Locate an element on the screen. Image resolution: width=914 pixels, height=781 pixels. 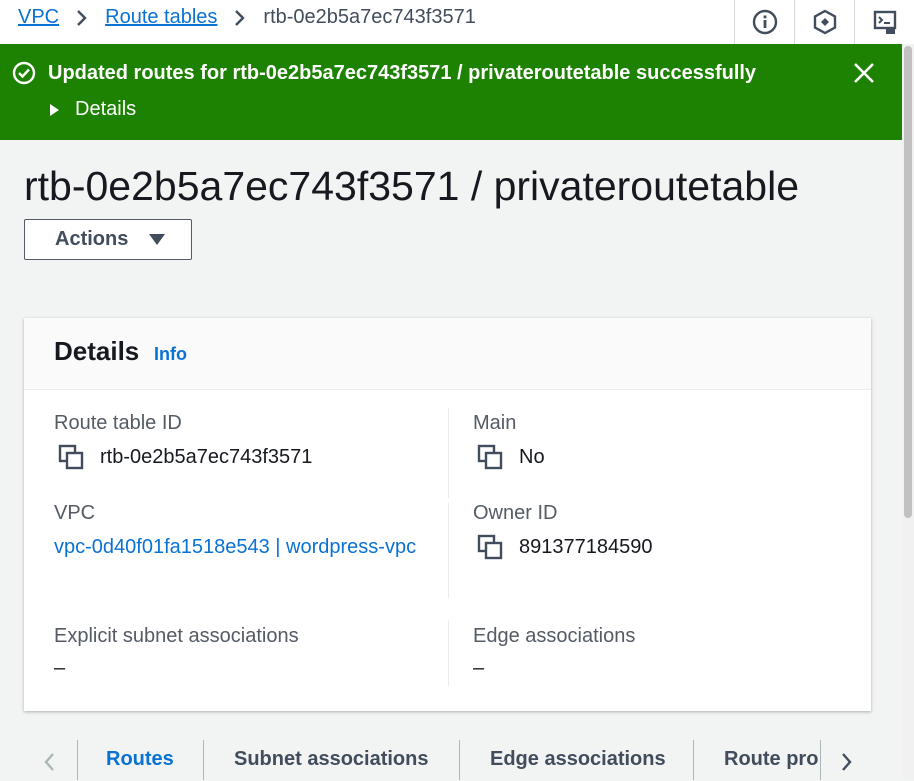
breadcrumb-current: rtb-0e2b5a7ec743f3571 is located at coordinates (369, 17).